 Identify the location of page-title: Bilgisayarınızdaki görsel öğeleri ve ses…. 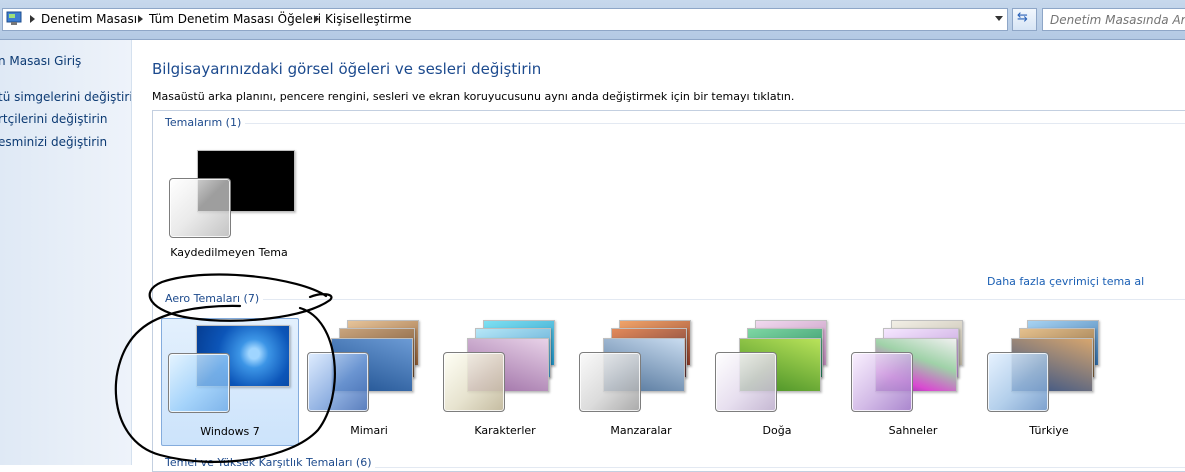
(347, 69).